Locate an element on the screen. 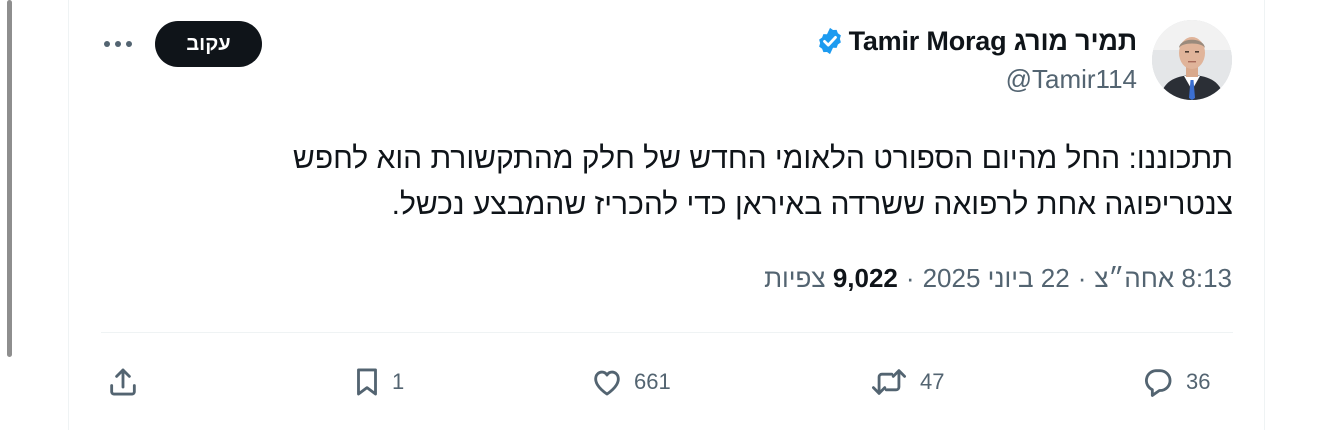  verified-badge-icon is located at coordinates (829, 41).